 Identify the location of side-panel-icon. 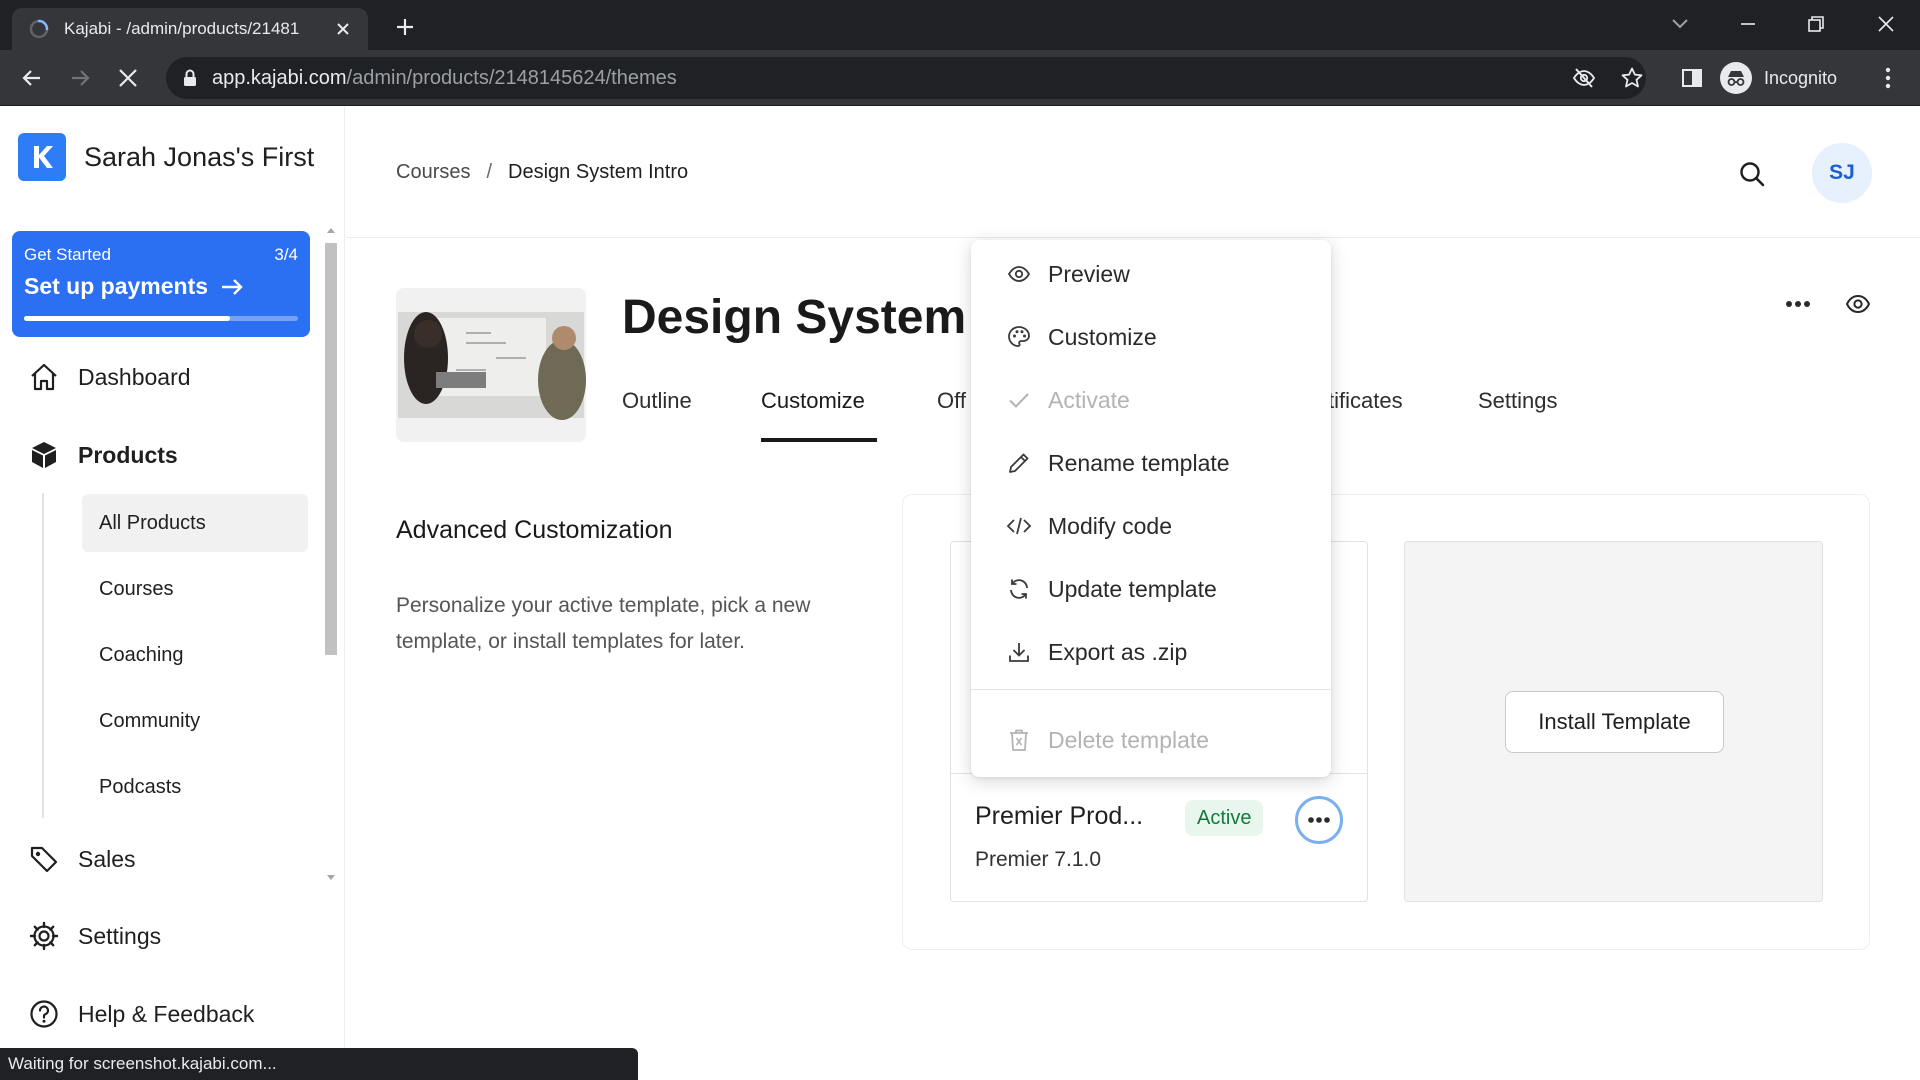
(1692, 78).